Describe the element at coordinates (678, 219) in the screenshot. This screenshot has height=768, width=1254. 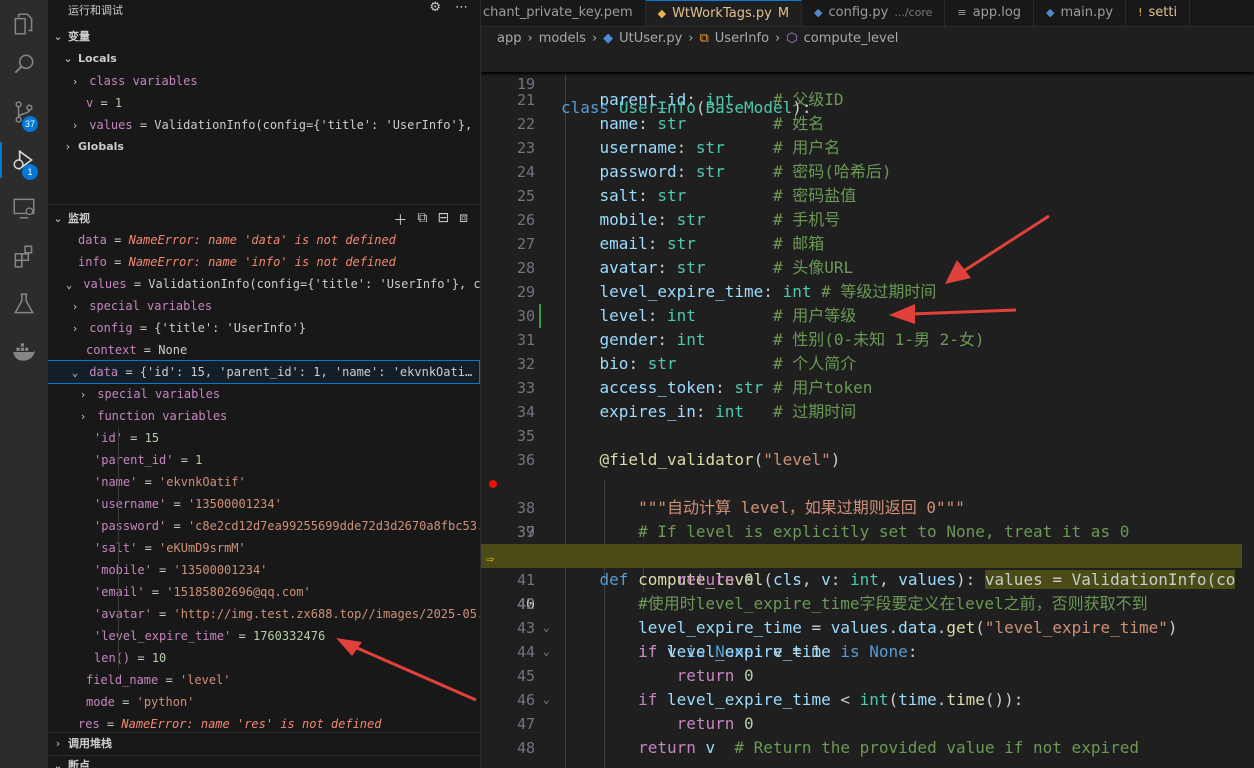
I see `code-line: 26 mobile: str # 手机号` at that location.